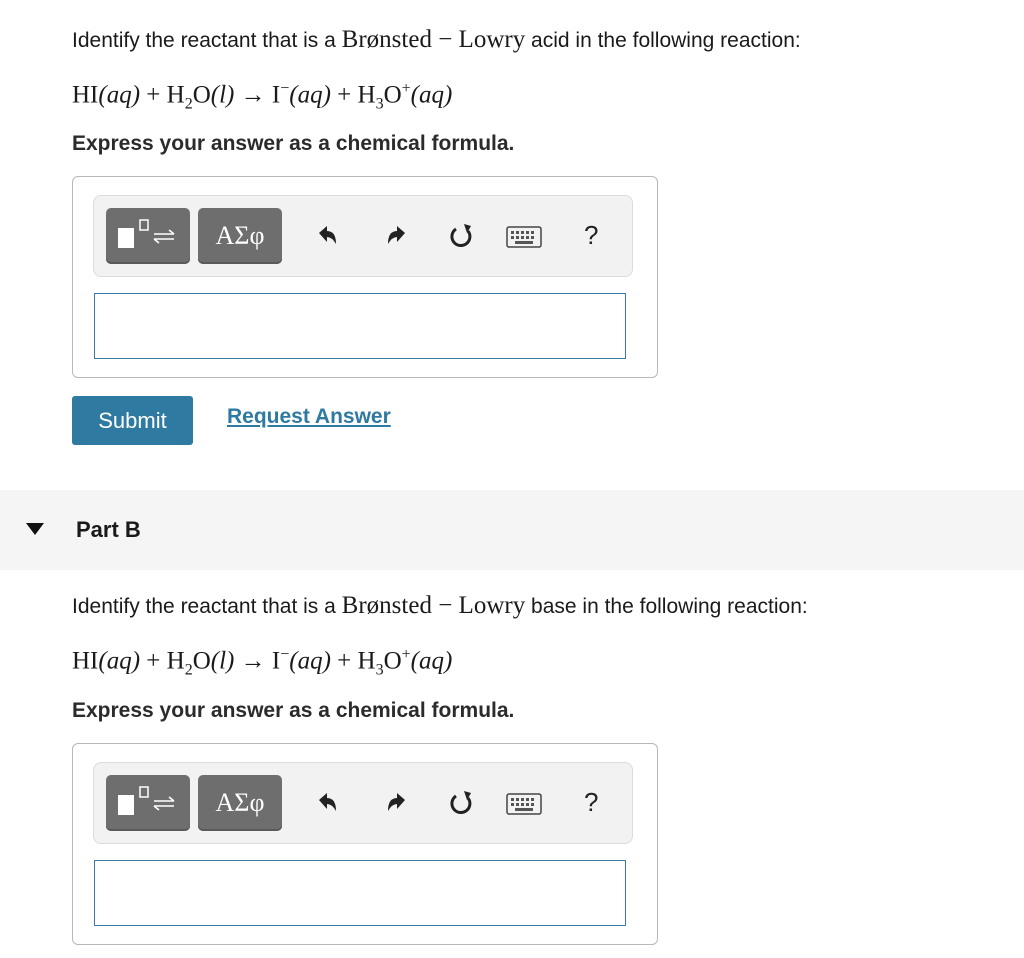  Describe the element at coordinates (666, 40) in the screenshot. I see `question-suffix: acid in the following reaction:` at that location.